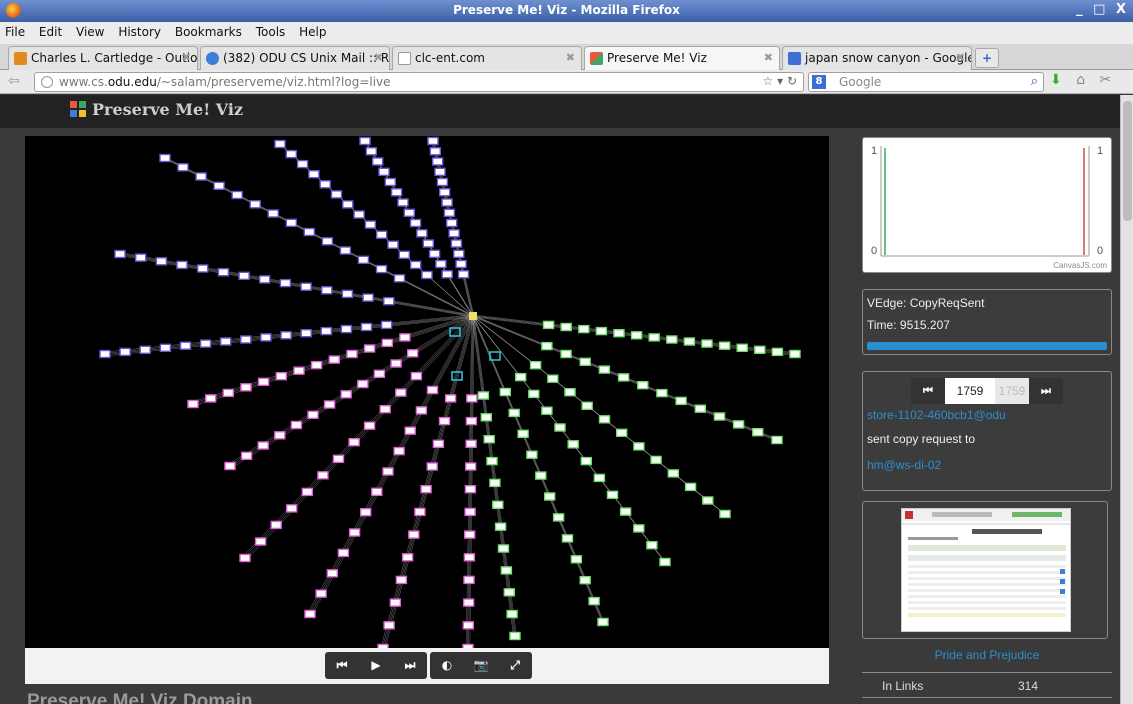  Describe the element at coordinates (819, 82) in the screenshot. I see `google-search-icon: 8` at that location.